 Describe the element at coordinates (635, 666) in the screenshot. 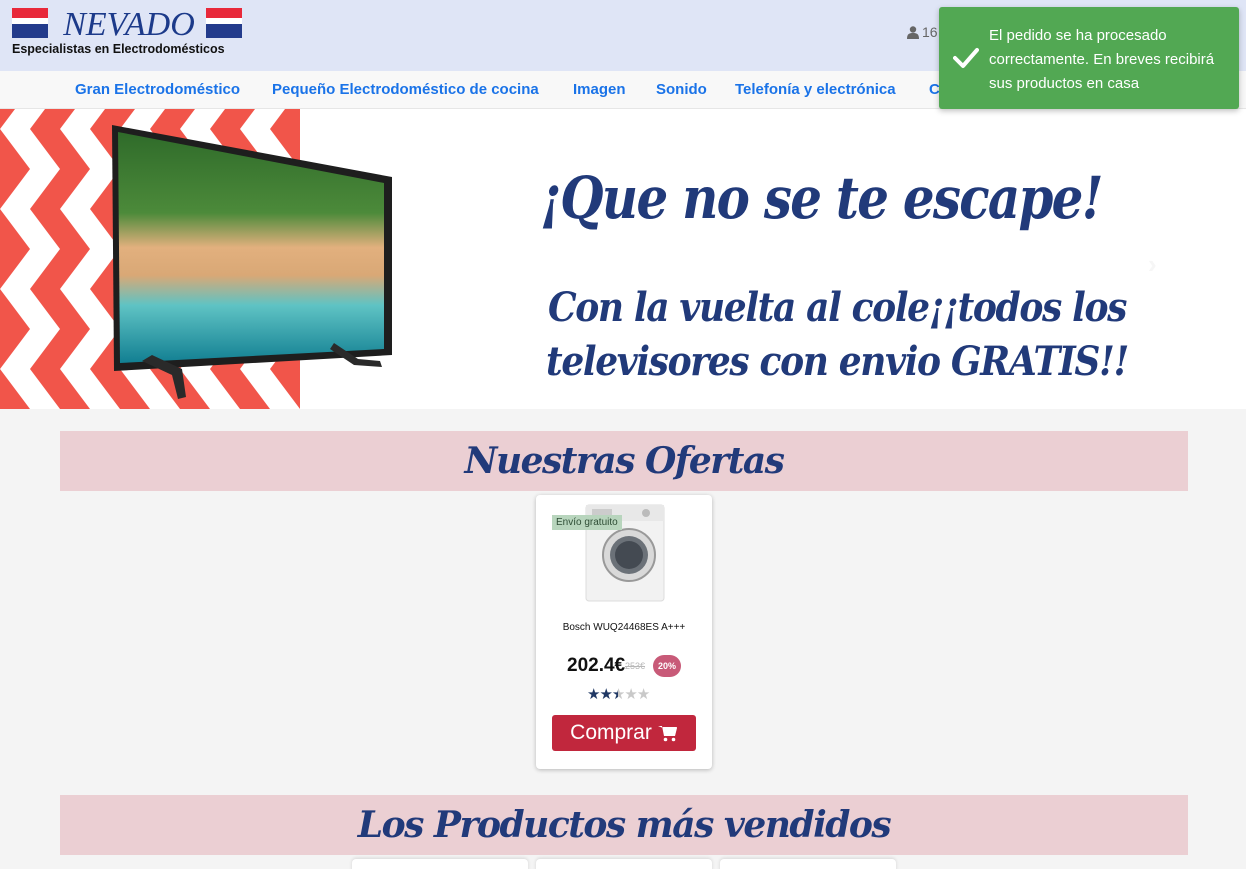

I see `product-old-price: 253€` at that location.